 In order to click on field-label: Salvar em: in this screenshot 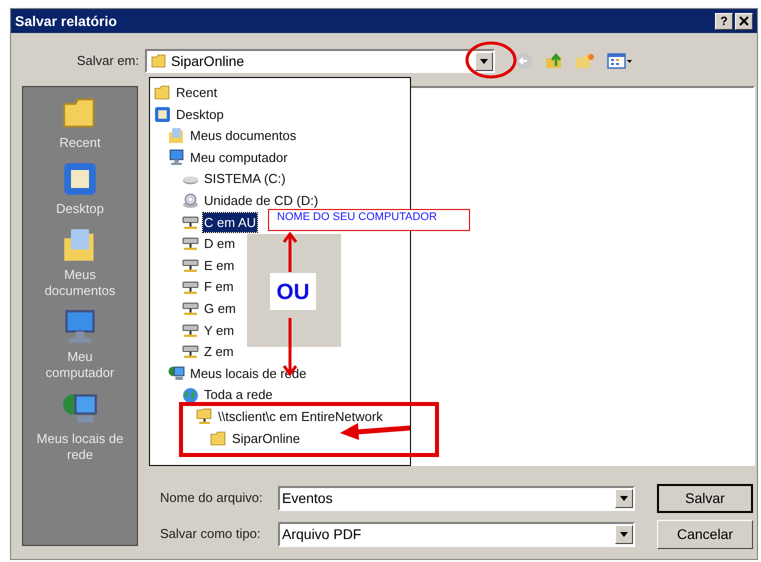, I will do `click(108, 61)`.